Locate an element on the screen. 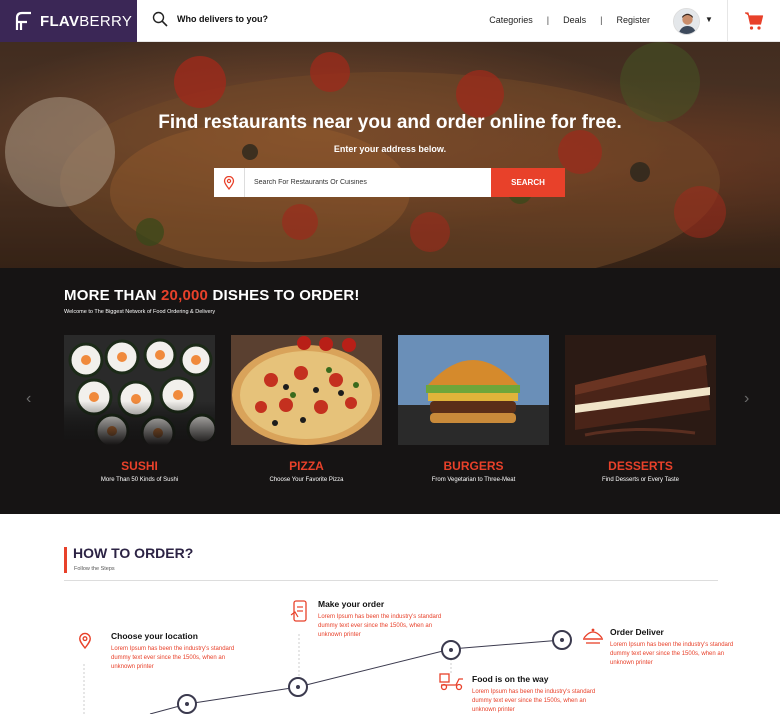 This screenshot has height=714, width=780. hero-subtitle: Enter your address below. is located at coordinates (390, 149).